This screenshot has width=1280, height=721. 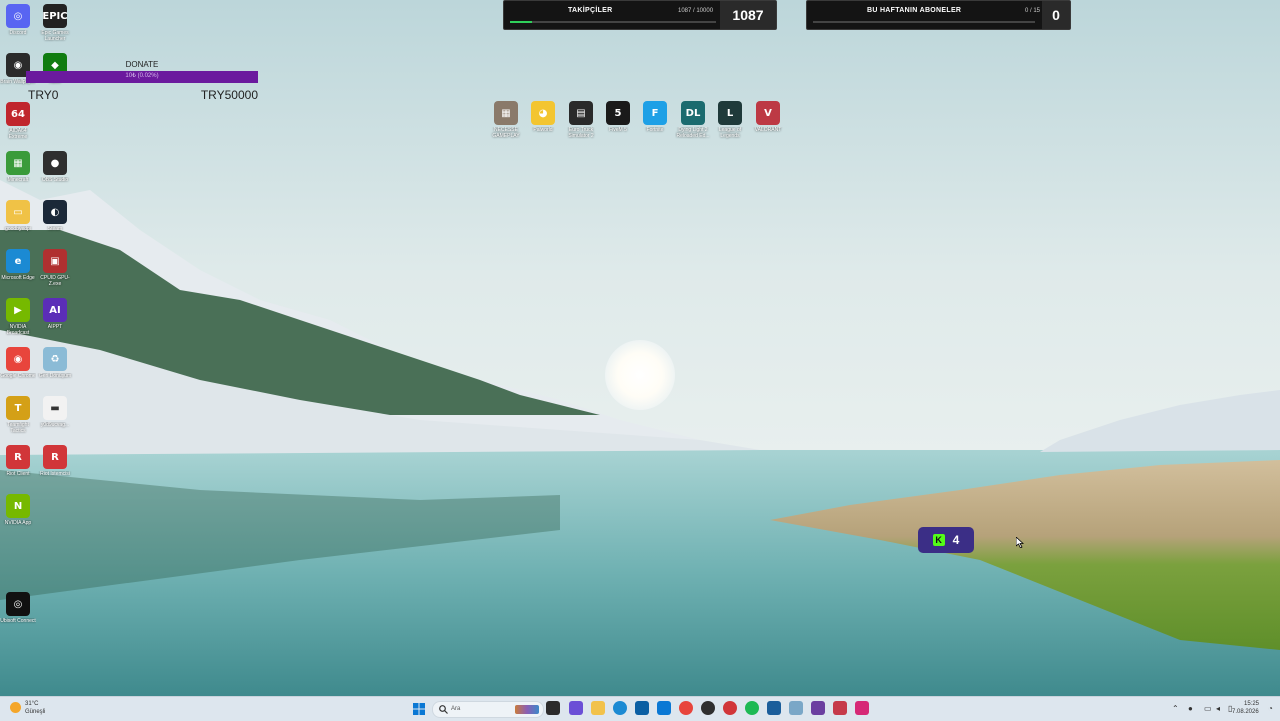 I want to click on icon-label: NVIDIA App, so click(x=18, y=523).